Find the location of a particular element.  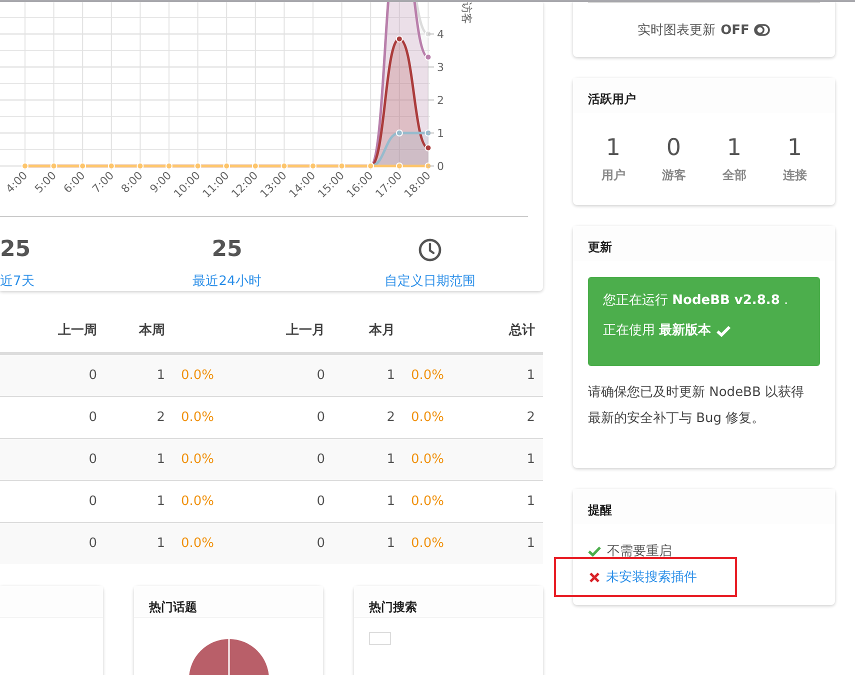

notice-text: 不需要重启 is located at coordinates (639, 551).